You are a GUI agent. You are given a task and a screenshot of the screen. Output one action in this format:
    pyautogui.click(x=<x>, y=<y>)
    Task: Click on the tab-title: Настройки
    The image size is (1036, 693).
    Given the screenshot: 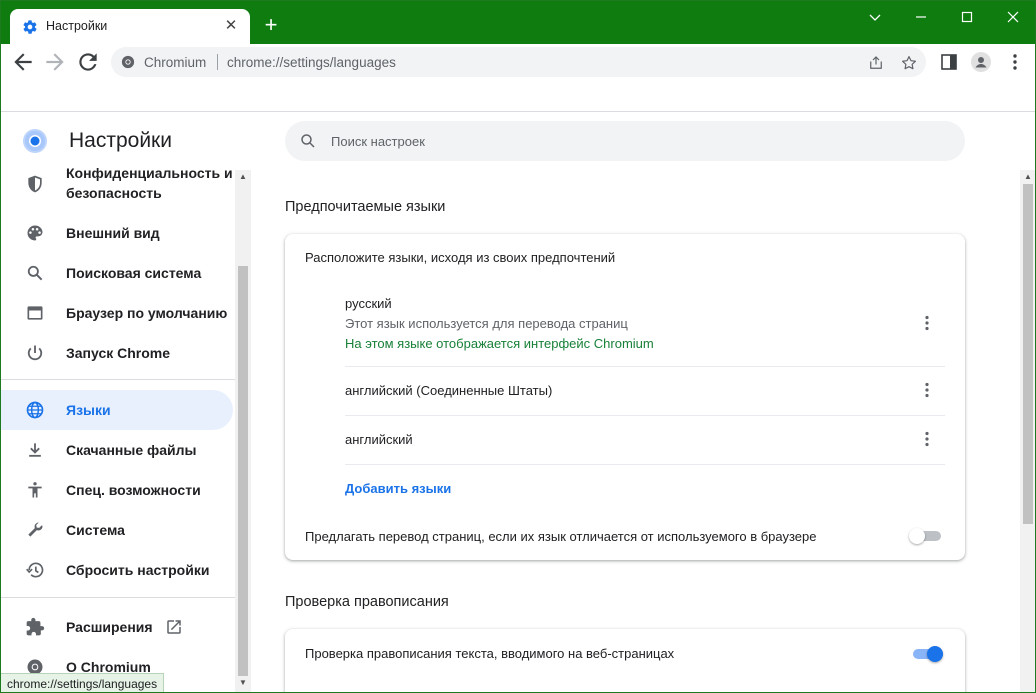 What is the action you would take?
    pyautogui.click(x=77, y=26)
    